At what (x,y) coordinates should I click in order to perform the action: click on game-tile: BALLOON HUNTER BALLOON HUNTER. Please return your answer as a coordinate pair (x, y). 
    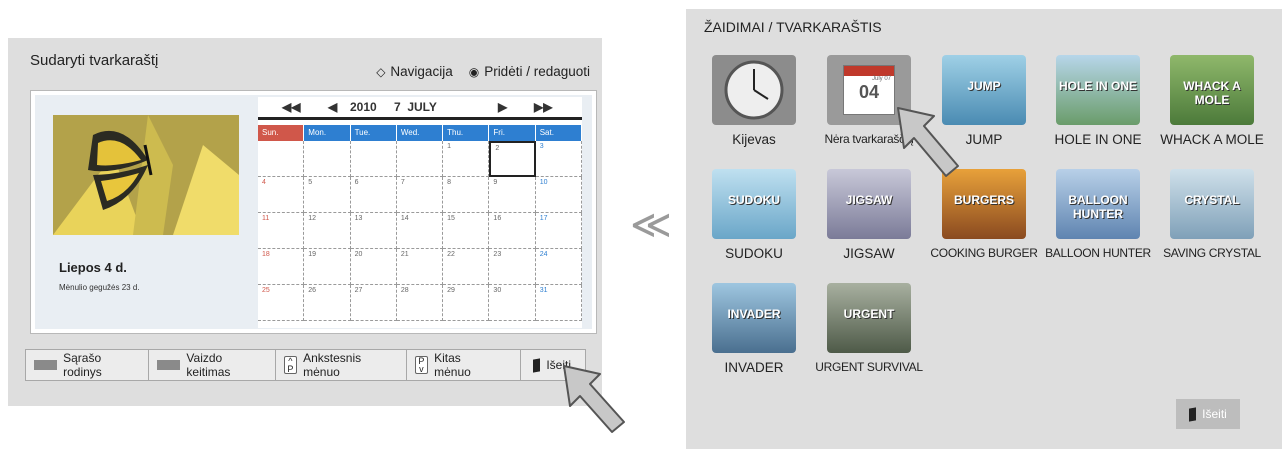
    Looking at the image, I should click on (1098, 214).